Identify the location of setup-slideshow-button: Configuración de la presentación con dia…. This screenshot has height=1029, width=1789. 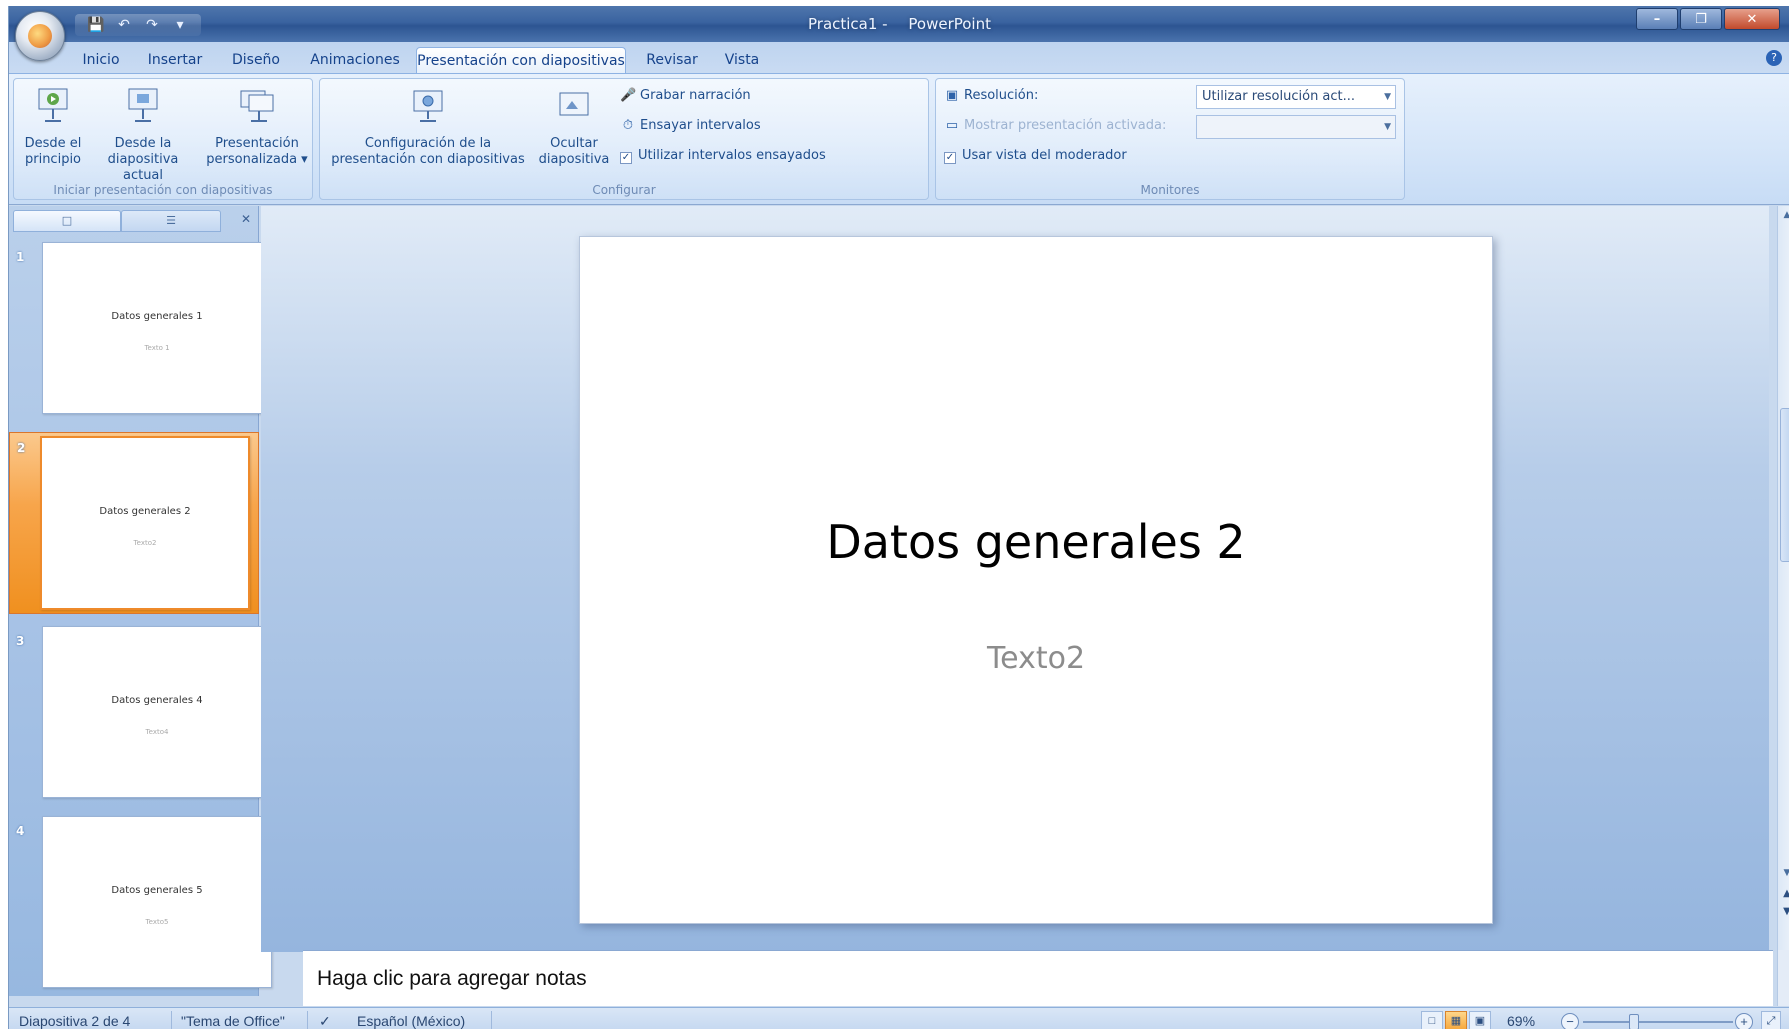
(428, 126).